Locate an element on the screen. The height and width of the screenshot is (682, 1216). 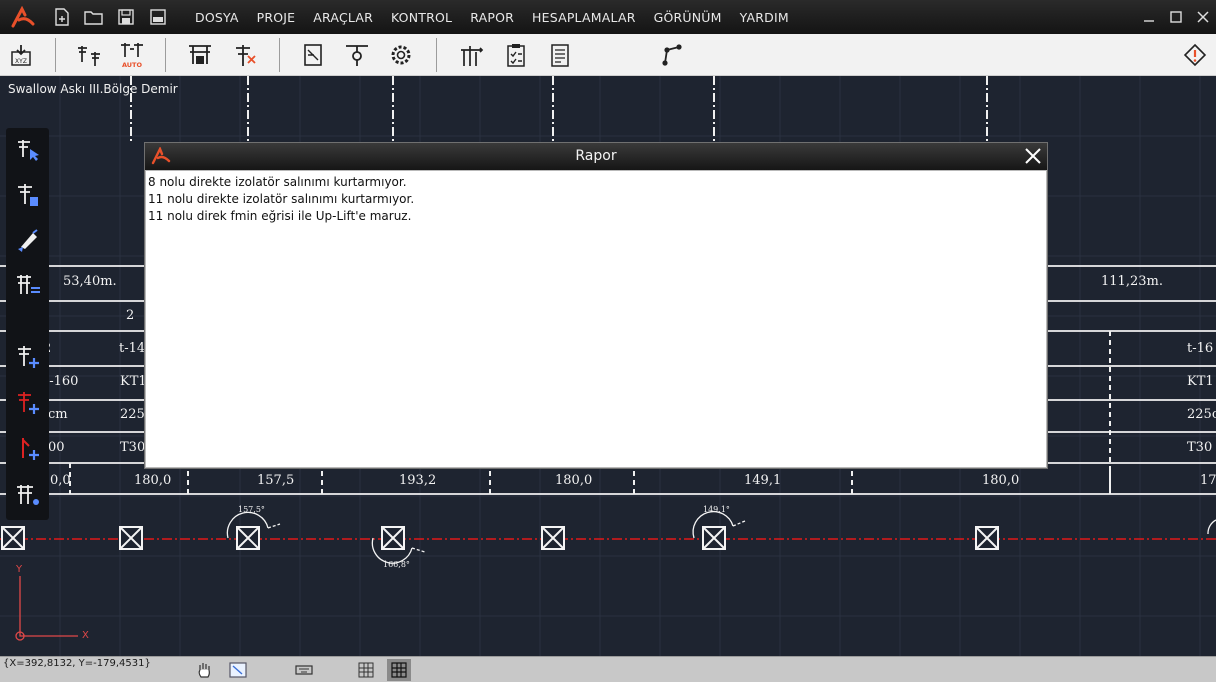
snap-grid-icon is located at coordinates (399, 670).